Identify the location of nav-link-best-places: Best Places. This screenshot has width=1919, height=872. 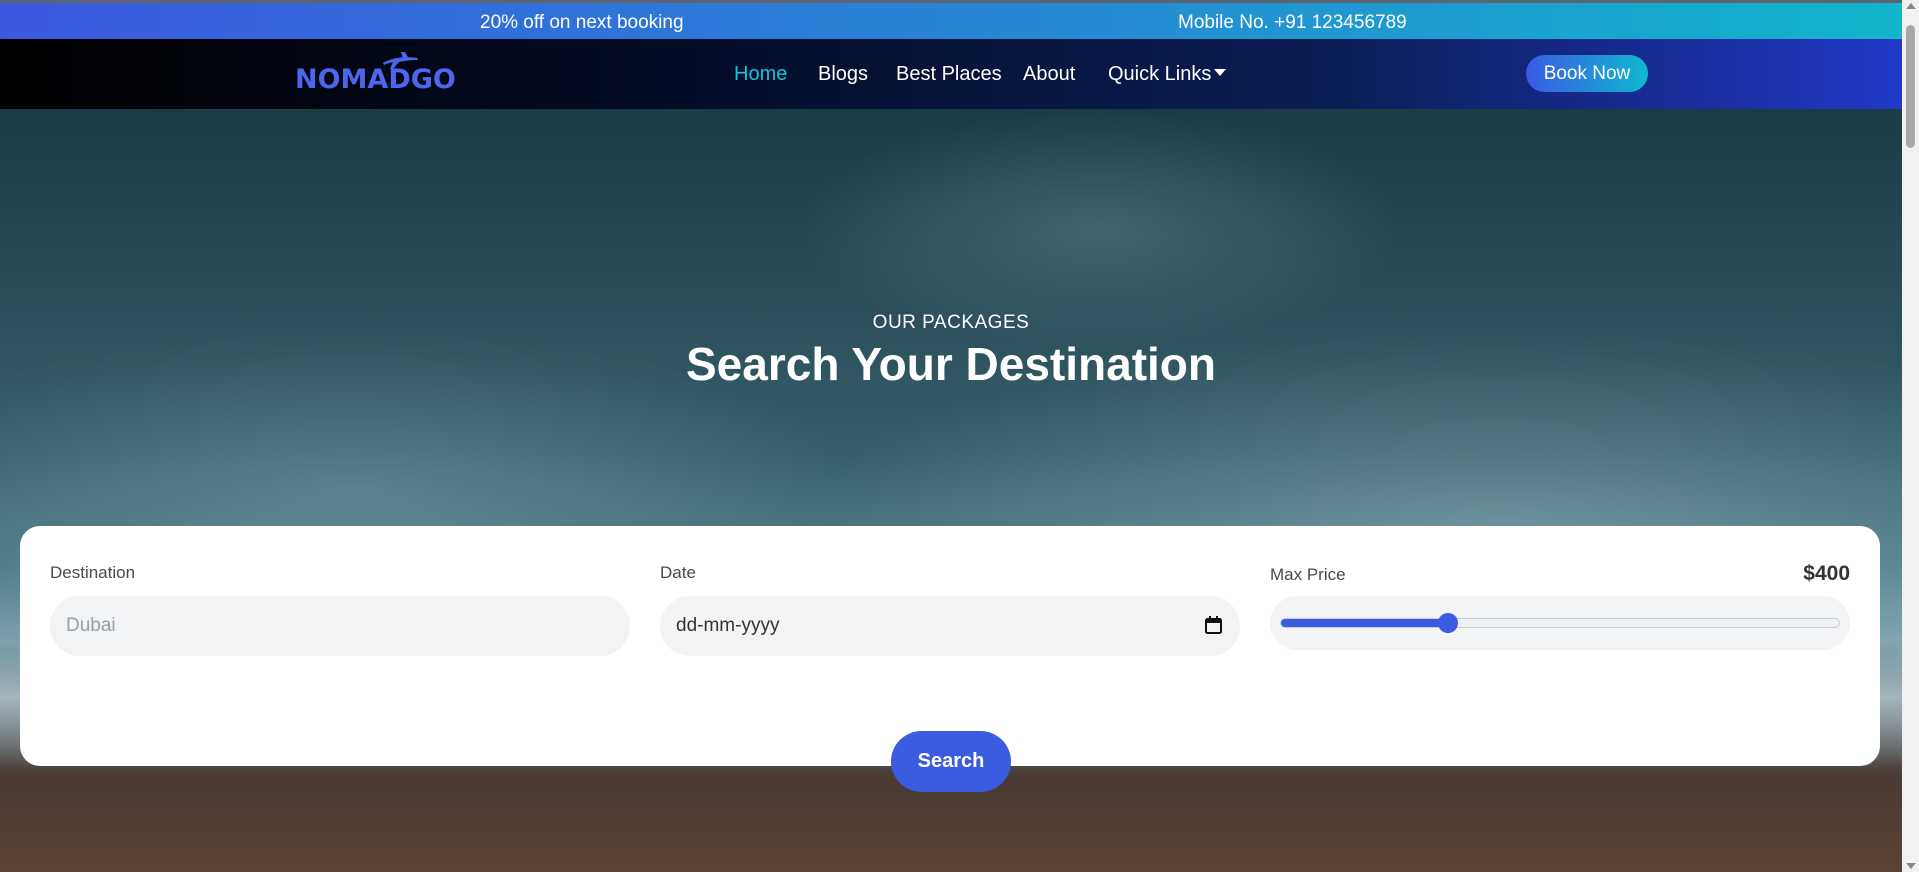
(949, 74).